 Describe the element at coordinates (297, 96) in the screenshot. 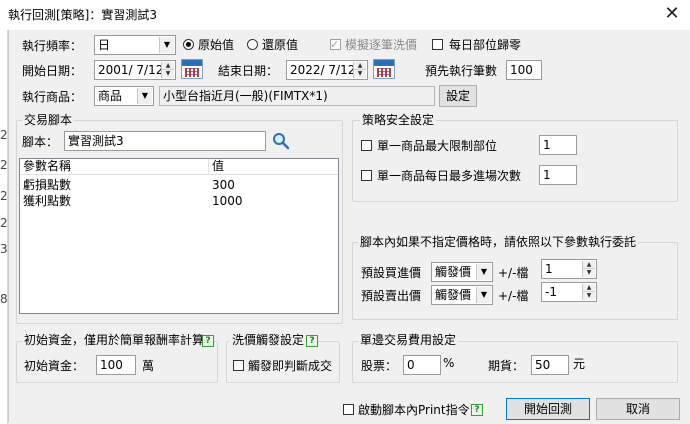

I see `product-name-field: 小型台指近月(一般)(FIMTX*1)` at that location.